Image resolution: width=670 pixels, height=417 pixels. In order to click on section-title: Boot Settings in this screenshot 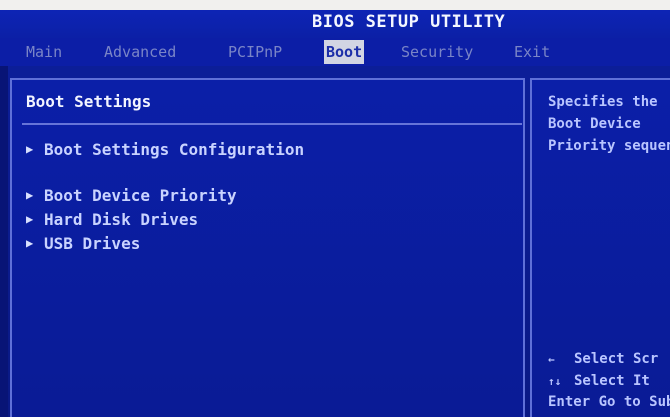, I will do `click(89, 101)`.